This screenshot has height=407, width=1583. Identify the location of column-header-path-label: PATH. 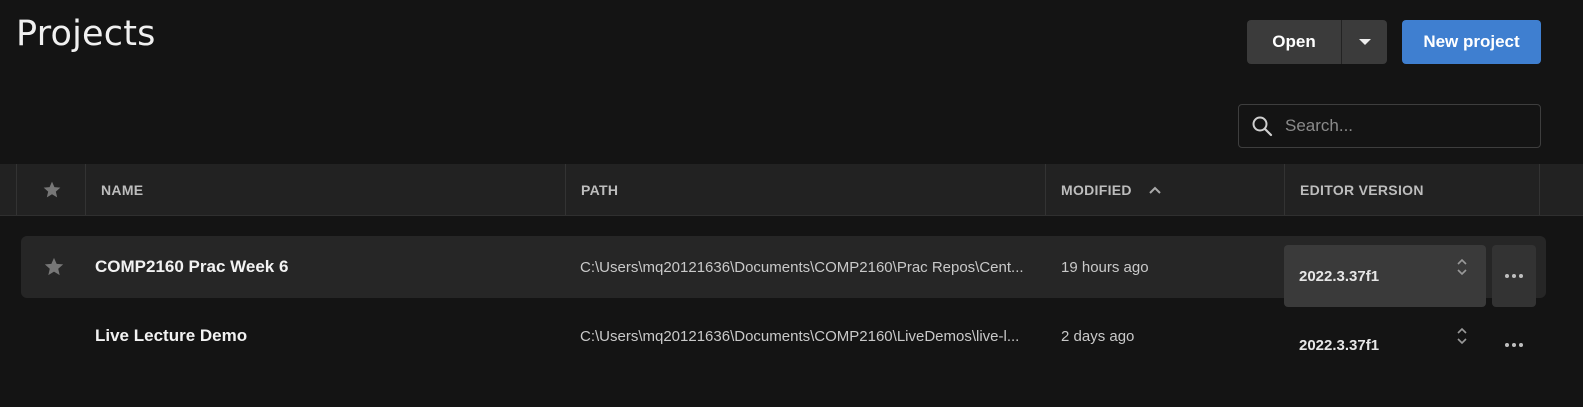
(600, 189).